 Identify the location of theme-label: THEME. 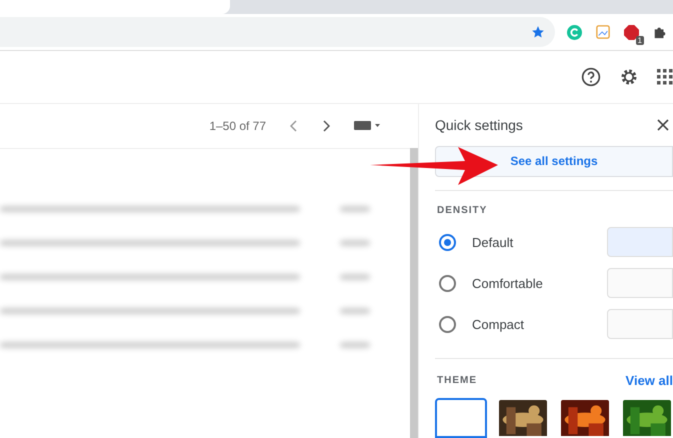
(457, 380).